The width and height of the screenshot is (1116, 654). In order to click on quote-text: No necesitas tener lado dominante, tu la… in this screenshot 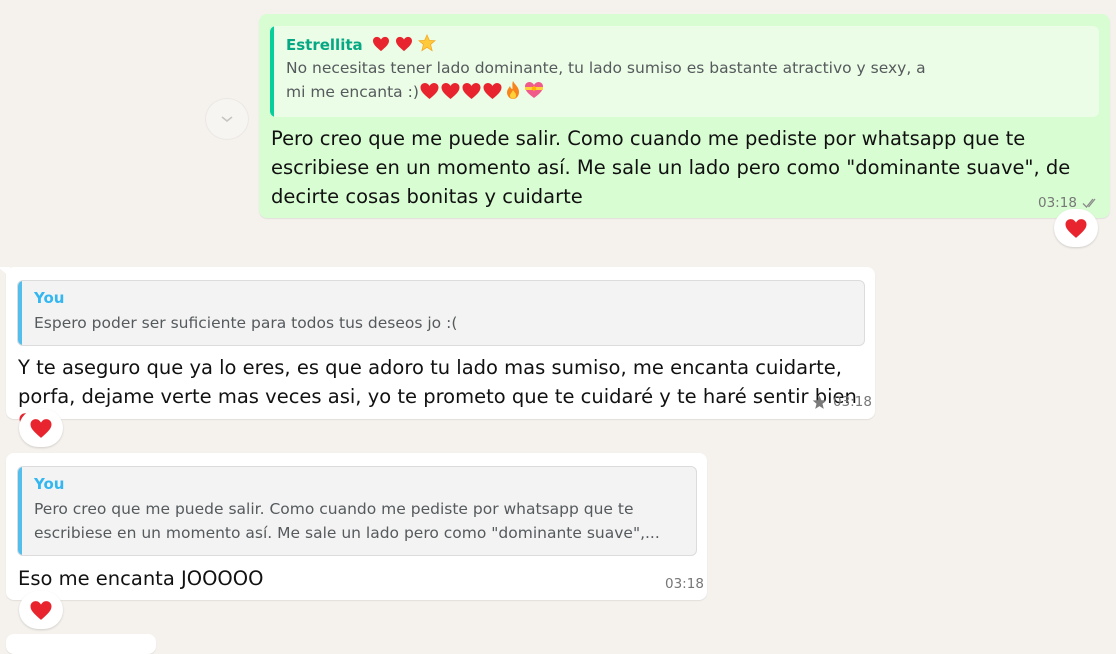, I will do `click(606, 80)`.